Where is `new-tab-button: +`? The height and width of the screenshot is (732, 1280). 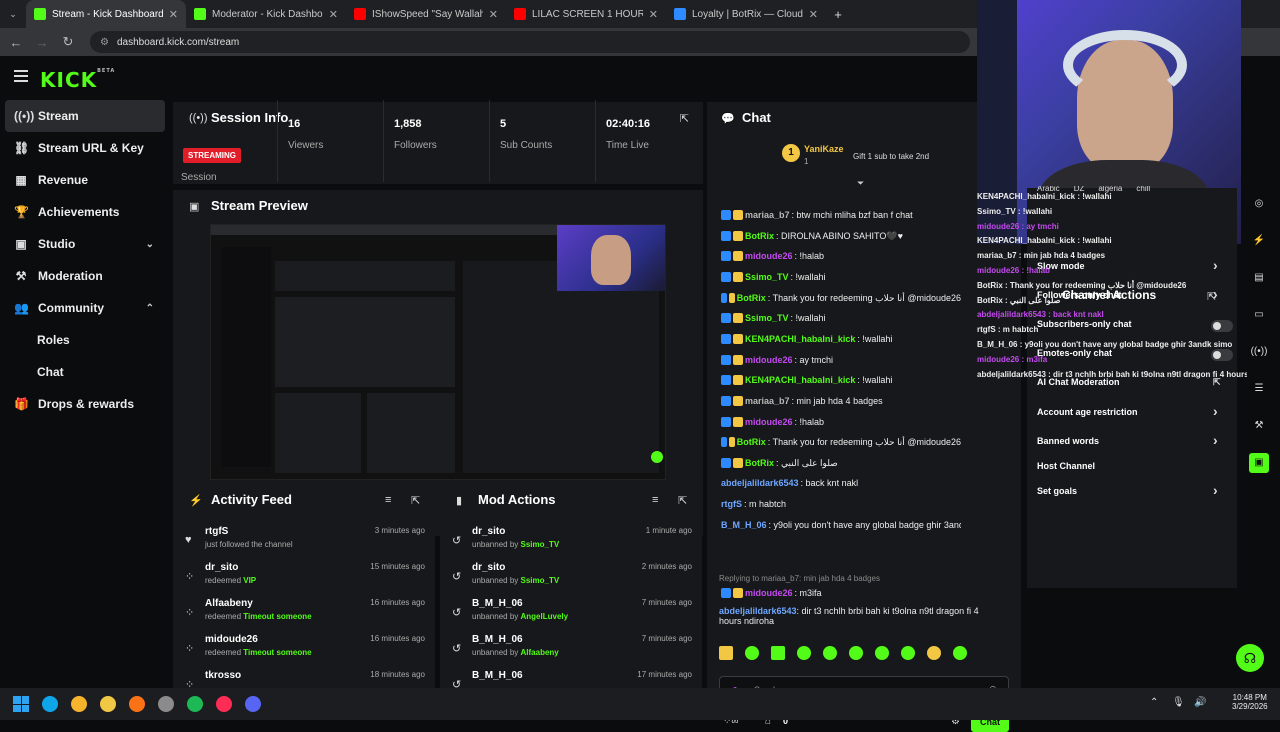
new-tab-button: + is located at coordinates (838, 14).